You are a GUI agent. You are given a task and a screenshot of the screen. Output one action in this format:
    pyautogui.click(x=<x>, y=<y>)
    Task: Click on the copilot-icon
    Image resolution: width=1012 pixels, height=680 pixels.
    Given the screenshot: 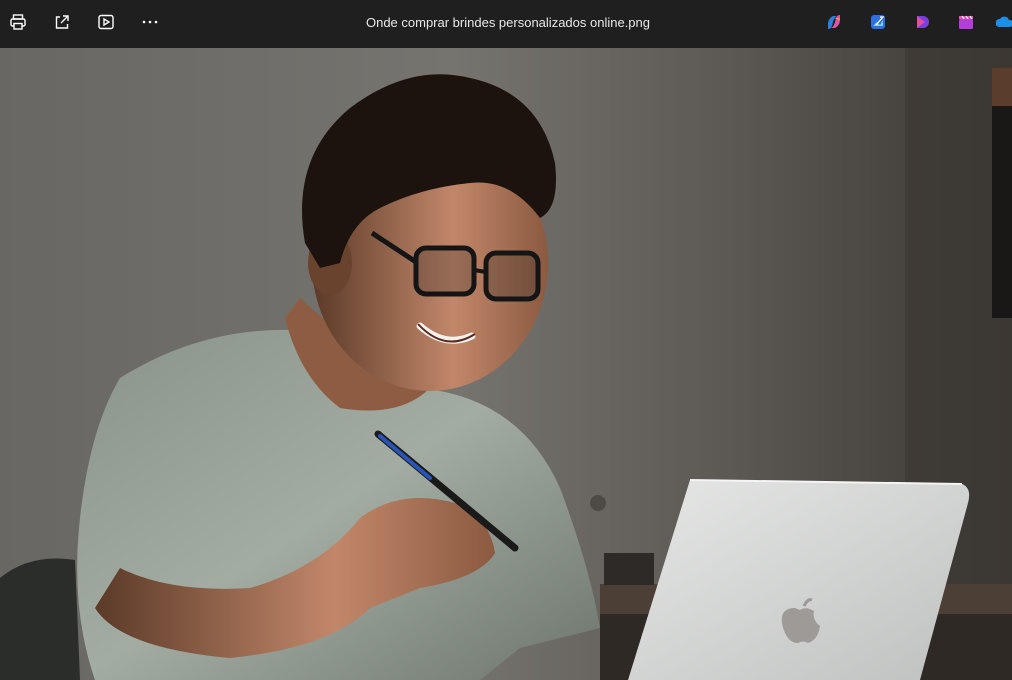 What is the action you would take?
    pyautogui.click(x=834, y=24)
    